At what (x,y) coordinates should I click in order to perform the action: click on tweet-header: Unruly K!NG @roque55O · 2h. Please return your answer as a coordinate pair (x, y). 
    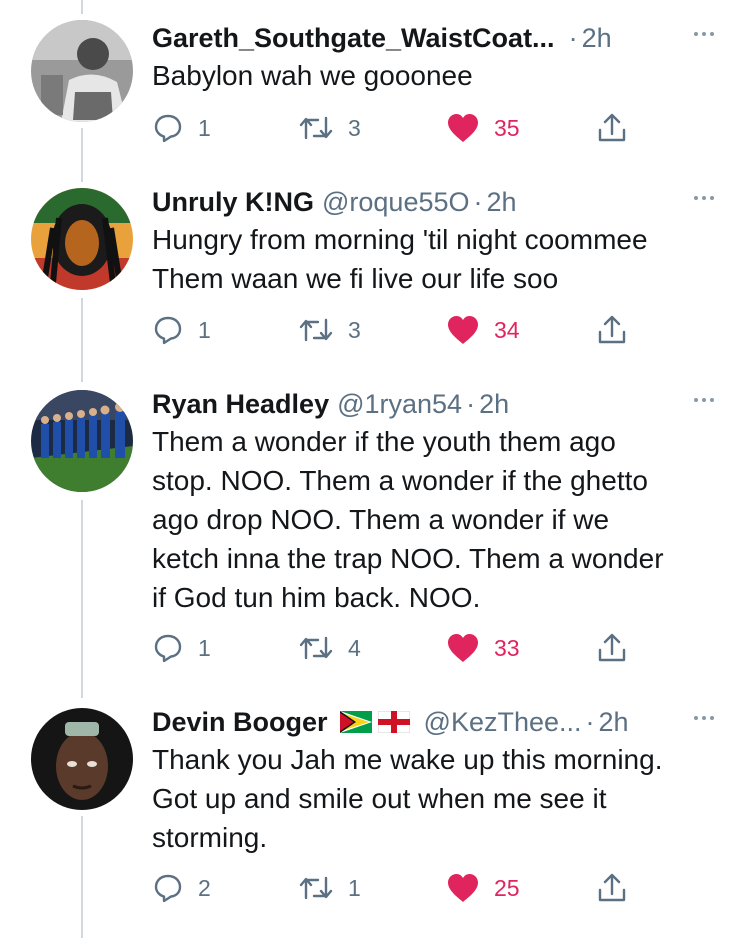
    Looking at the image, I should click on (435, 202).